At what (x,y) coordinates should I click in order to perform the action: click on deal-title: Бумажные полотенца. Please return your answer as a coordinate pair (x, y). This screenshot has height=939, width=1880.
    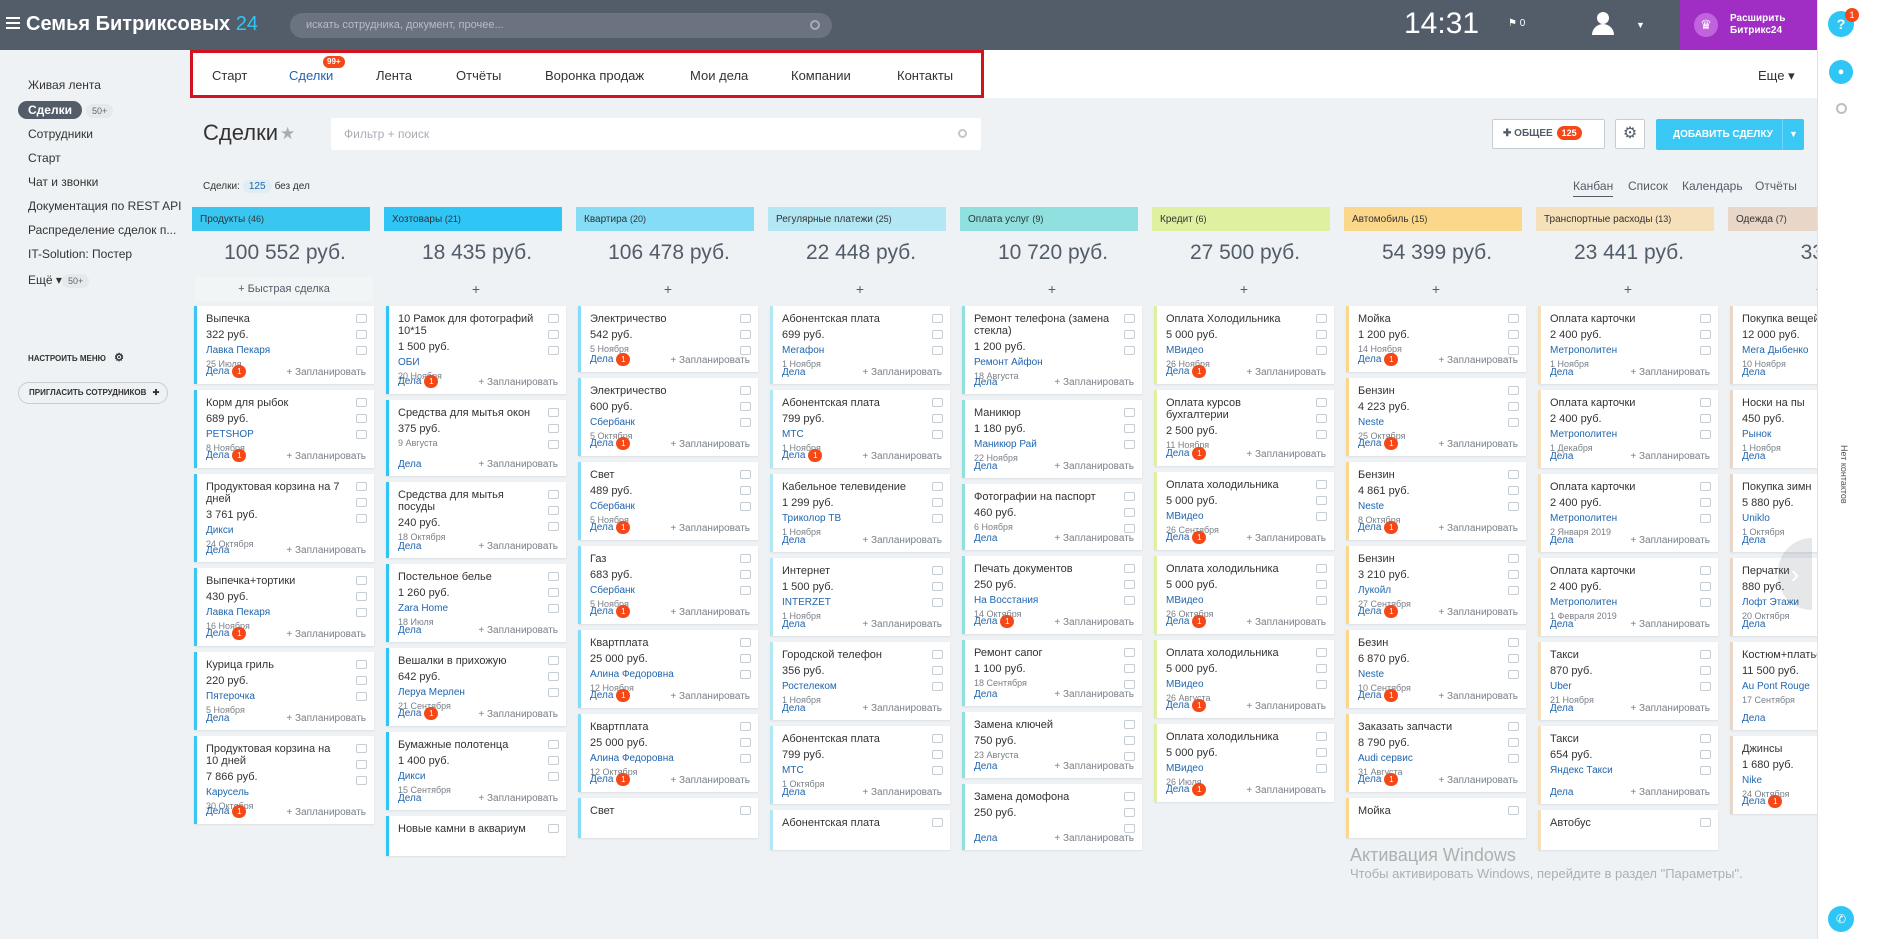
    Looking at the image, I should click on (478, 745).